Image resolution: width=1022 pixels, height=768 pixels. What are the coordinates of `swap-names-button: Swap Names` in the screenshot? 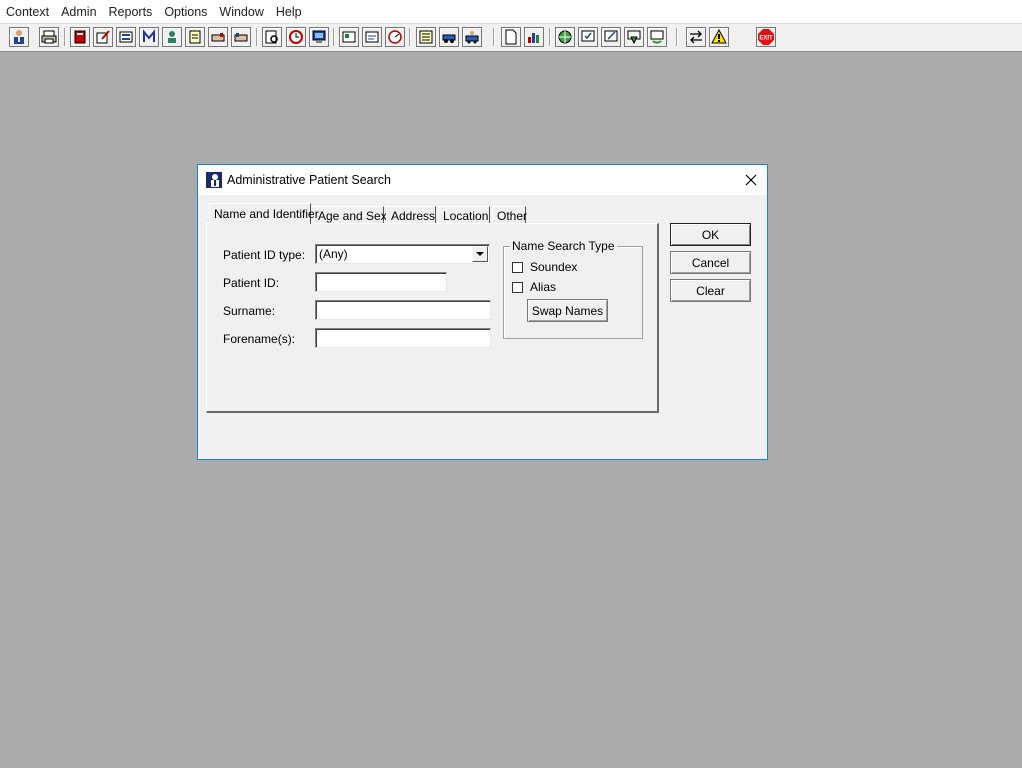 It's located at (567, 310).